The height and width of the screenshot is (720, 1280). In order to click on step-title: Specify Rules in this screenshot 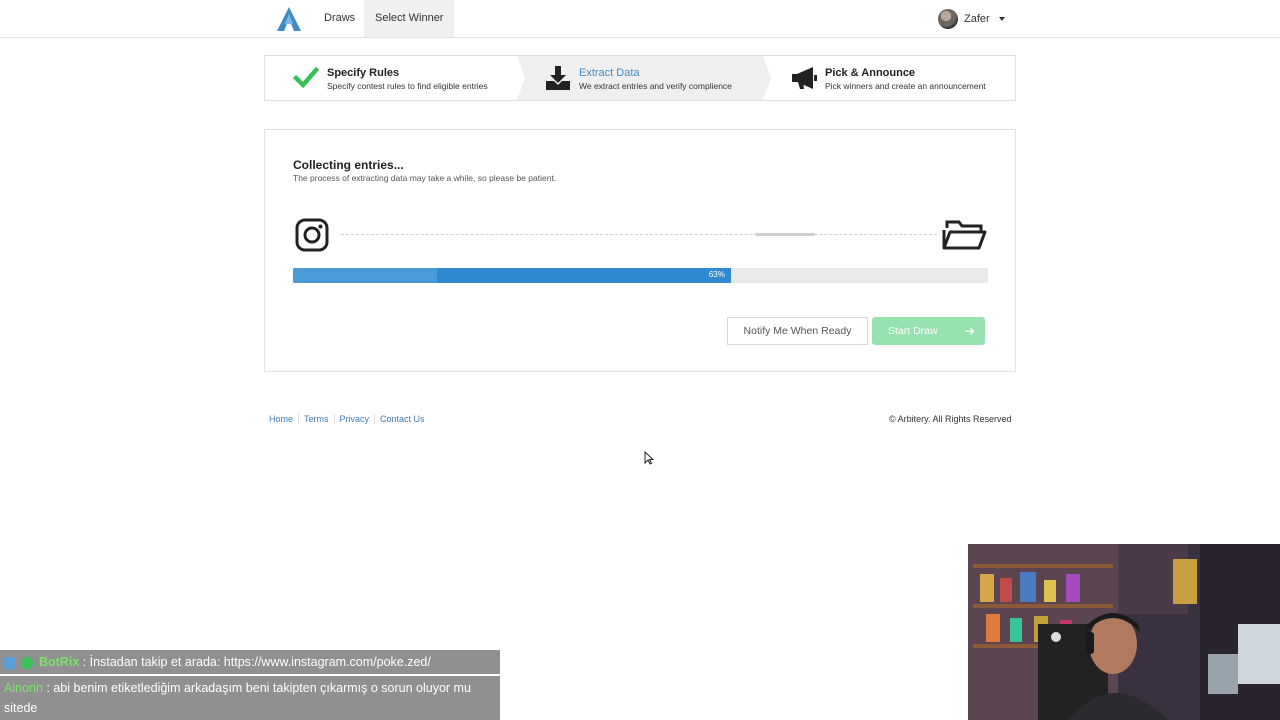, I will do `click(363, 73)`.